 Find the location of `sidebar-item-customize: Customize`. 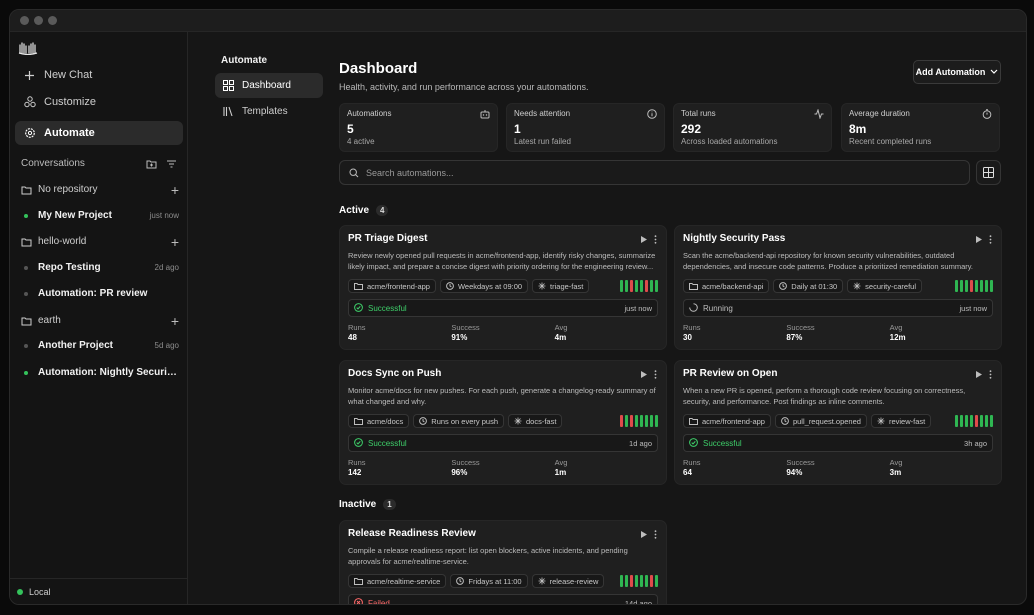

sidebar-item-customize: Customize is located at coordinates (99, 102).